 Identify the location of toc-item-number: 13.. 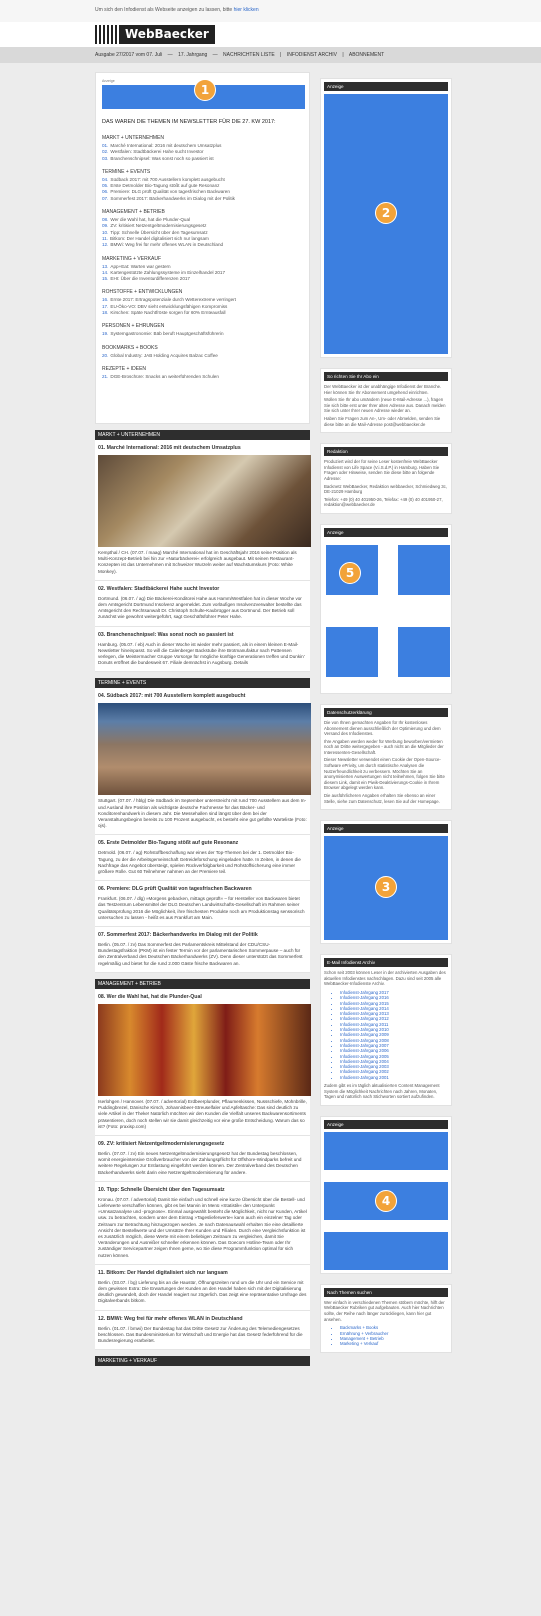
(105, 266).